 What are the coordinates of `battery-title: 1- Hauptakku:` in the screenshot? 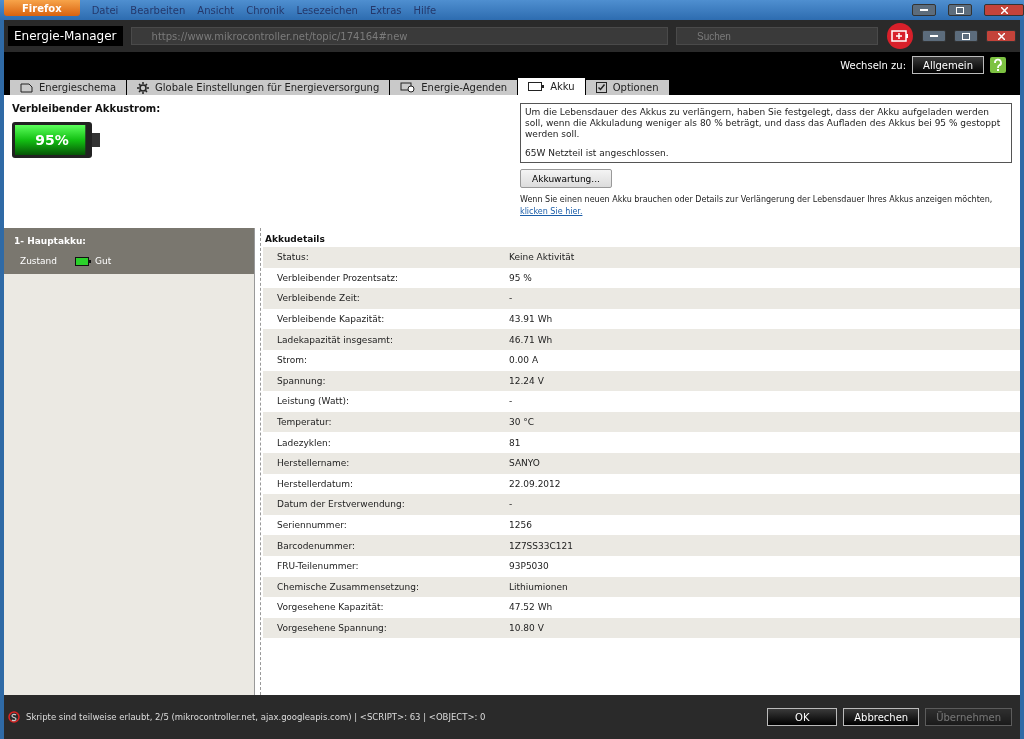 It's located at (50, 241).